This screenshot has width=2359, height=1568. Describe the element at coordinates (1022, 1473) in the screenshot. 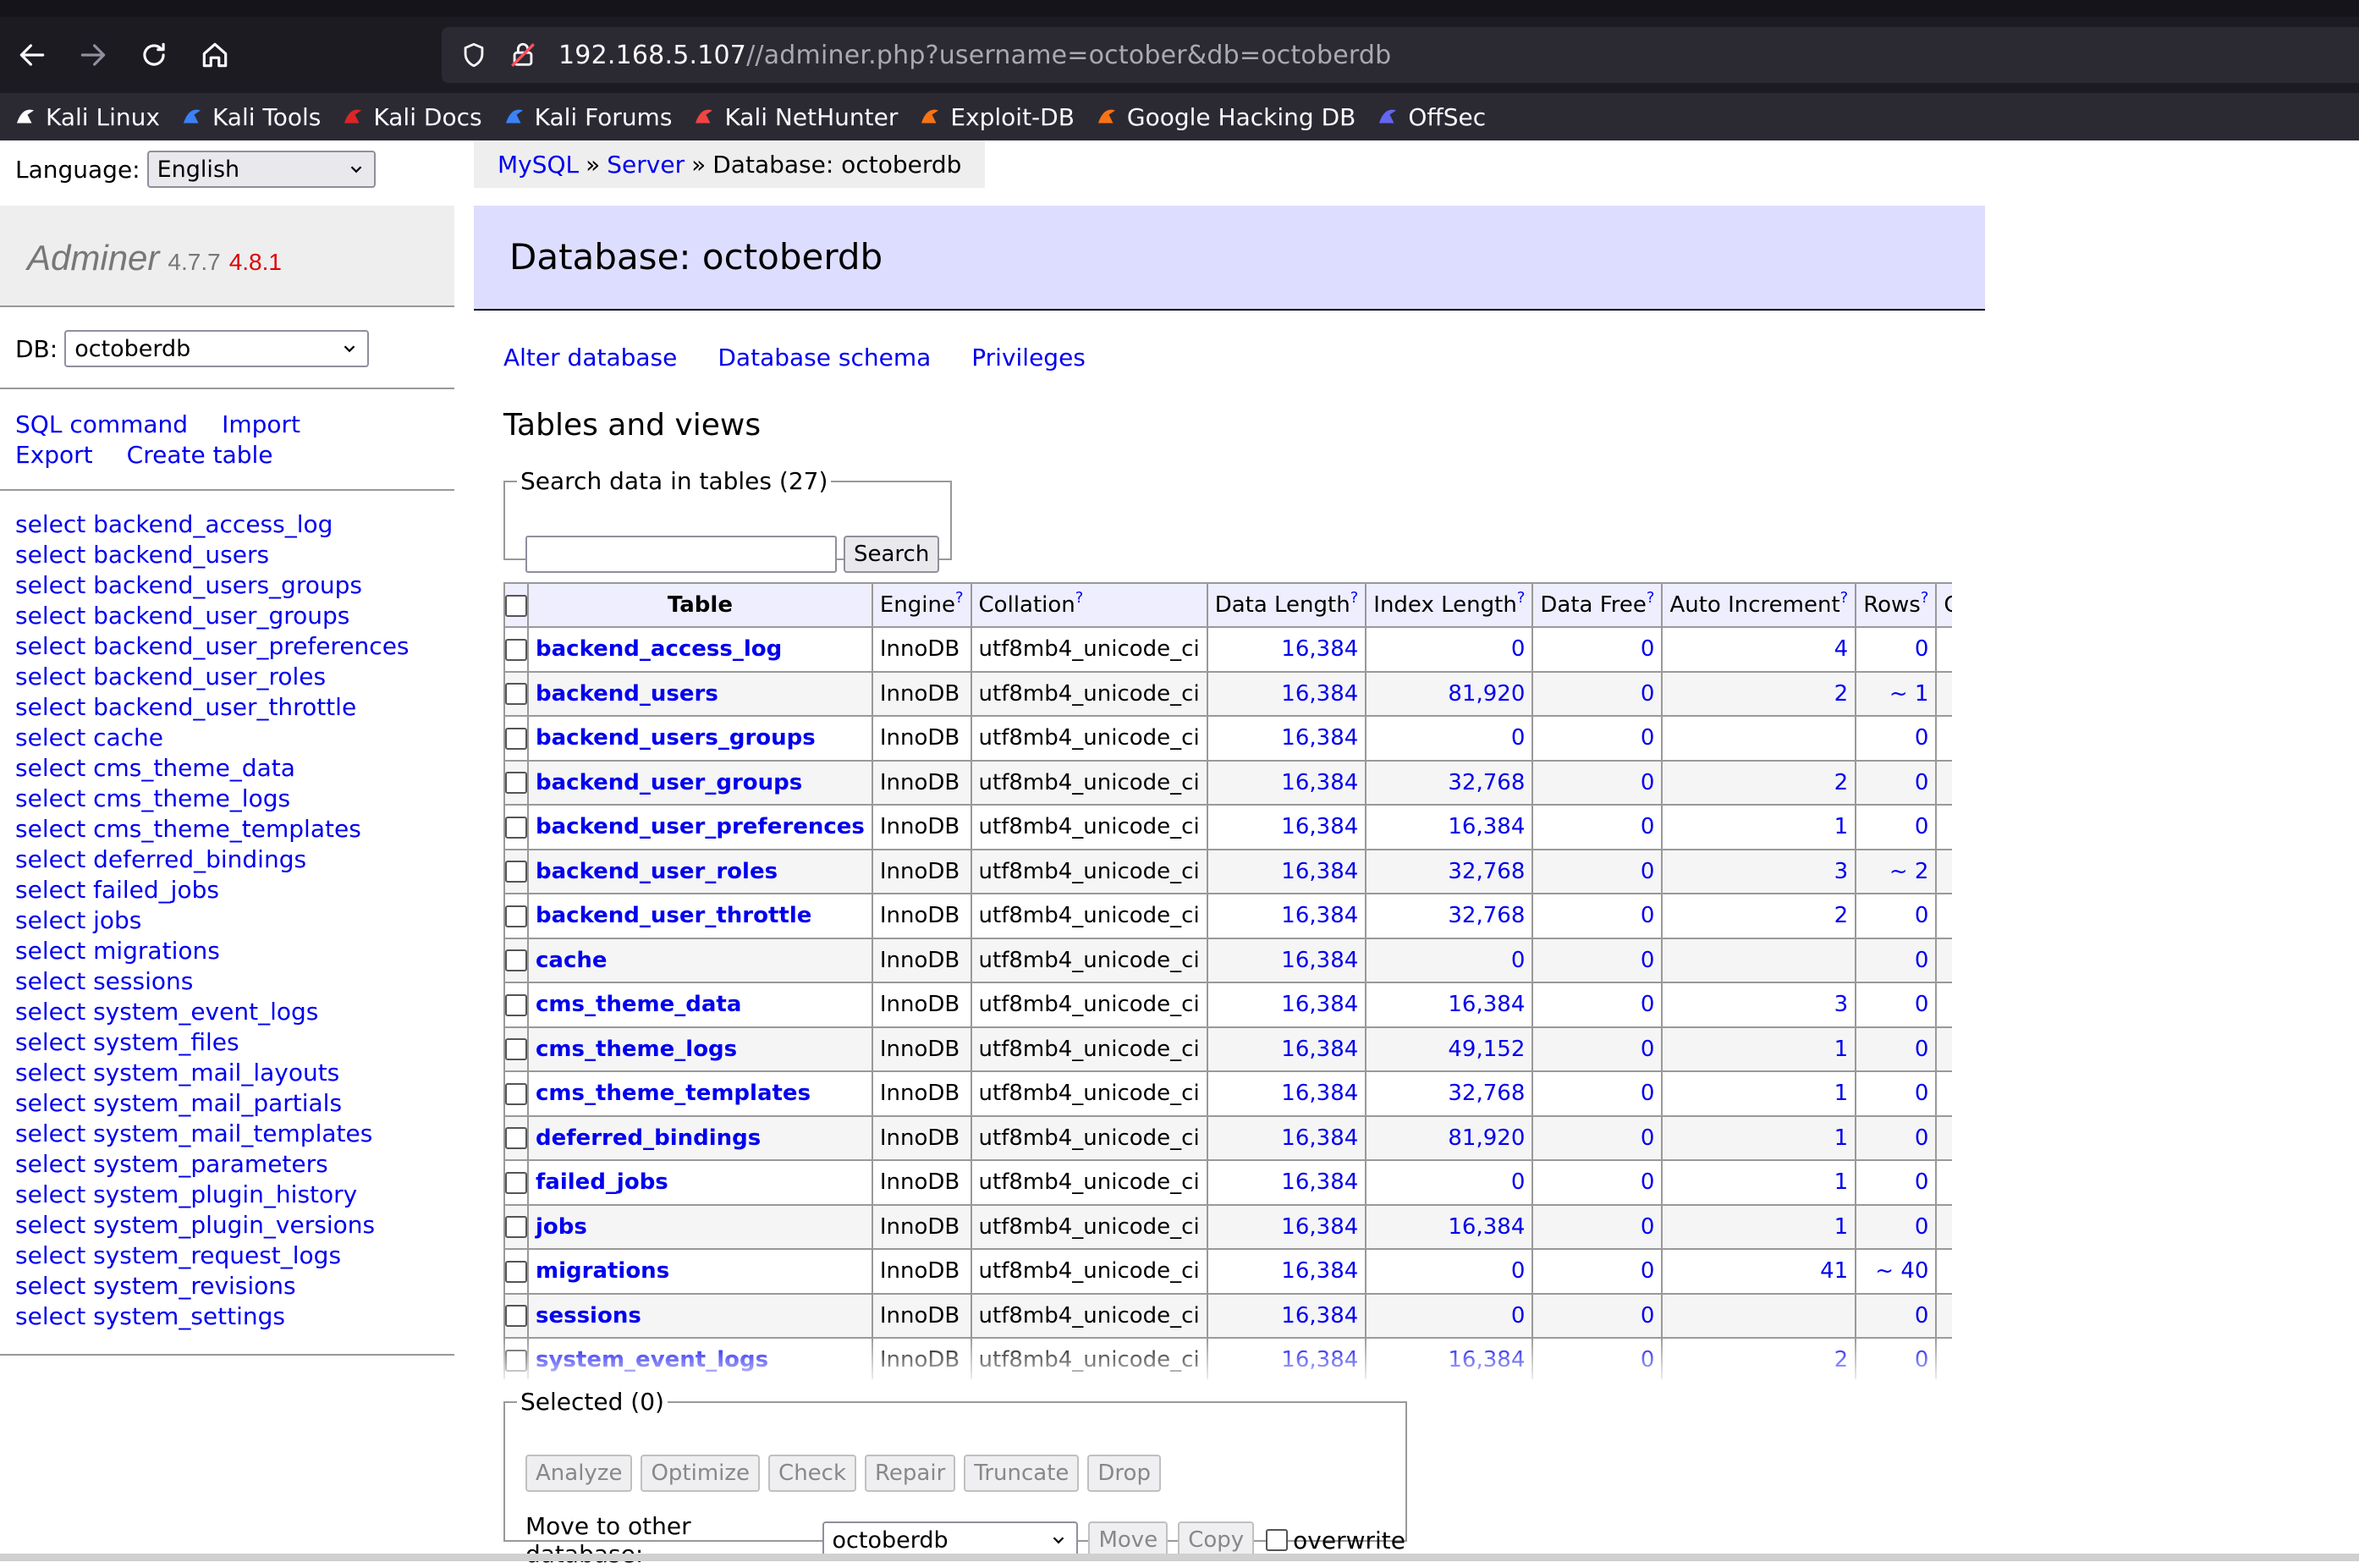

I see `truncate-button: Truncate` at that location.